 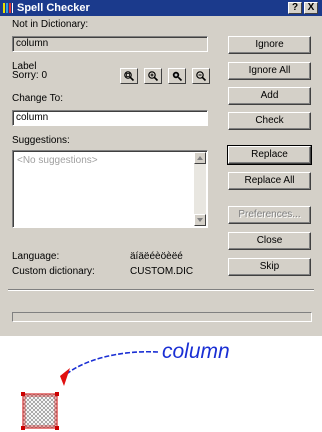 What do you see at coordinates (53, 8) in the screenshot?
I see `window-title: Spell Checker` at bounding box center [53, 8].